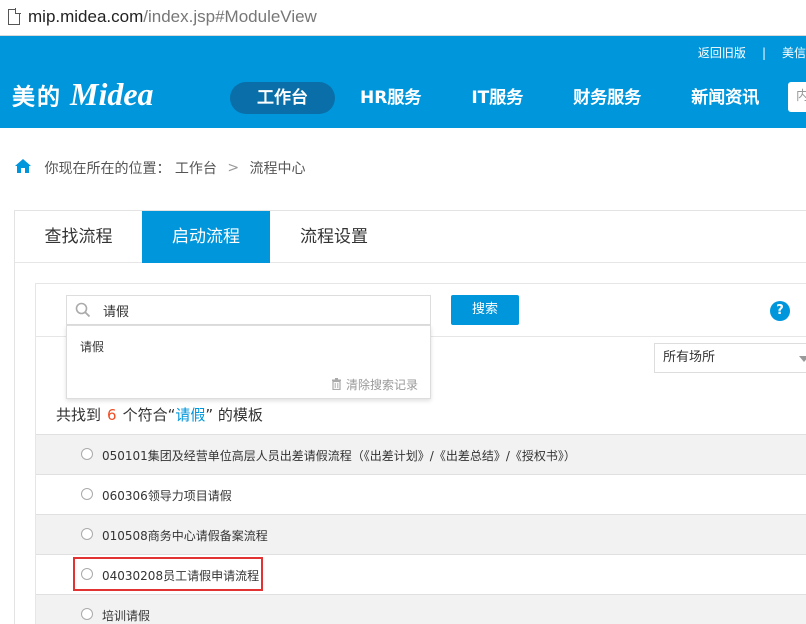  I want to click on nav-workbench: 工作台, so click(282, 98).